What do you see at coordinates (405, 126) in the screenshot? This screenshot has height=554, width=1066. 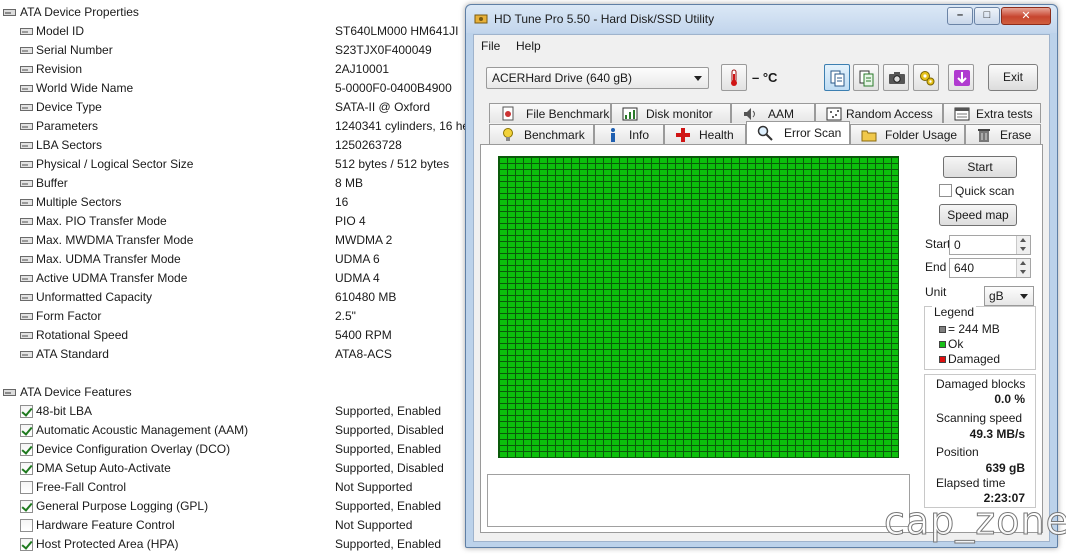 I see `property-value: 1240341 cylinders, 16 hea` at bounding box center [405, 126].